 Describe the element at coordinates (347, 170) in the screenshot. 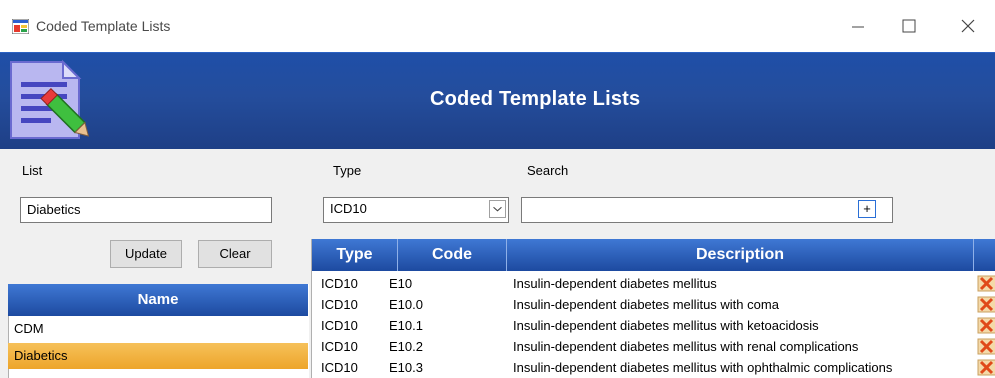

I see `type-label: Type` at that location.